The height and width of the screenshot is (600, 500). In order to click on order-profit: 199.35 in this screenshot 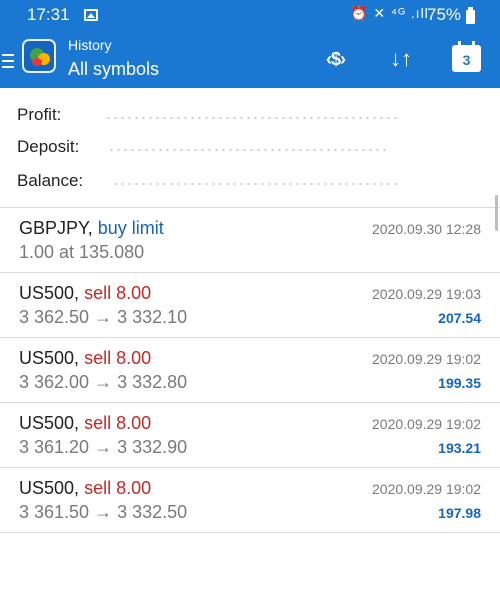, I will do `click(459, 383)`.